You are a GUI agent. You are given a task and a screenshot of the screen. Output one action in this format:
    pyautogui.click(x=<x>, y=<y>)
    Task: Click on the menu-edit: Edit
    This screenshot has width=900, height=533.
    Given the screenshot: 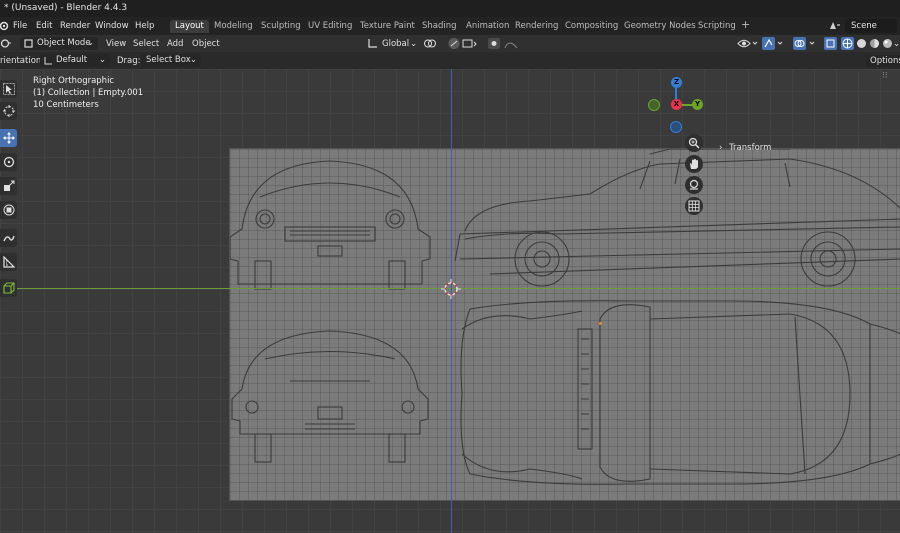 What is the action you would take?
    pyautogui.click(x=44, y=26)
    